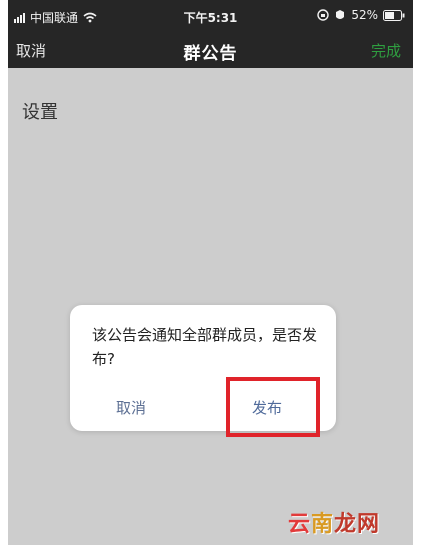 The image size is (421, 545). I want to click on alarm-icon, so click(340, 14).